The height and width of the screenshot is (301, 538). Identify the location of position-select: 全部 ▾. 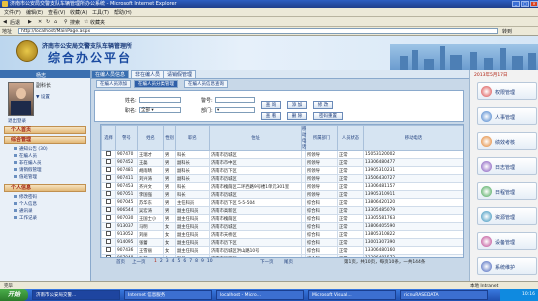
(160, 110).